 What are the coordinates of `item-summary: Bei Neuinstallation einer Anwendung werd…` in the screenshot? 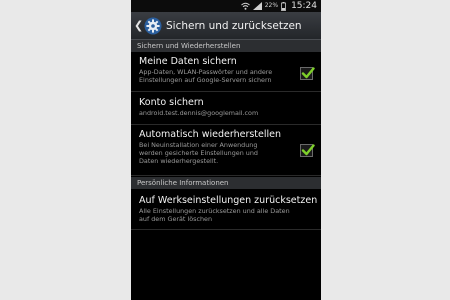 It's located at (198, 153).